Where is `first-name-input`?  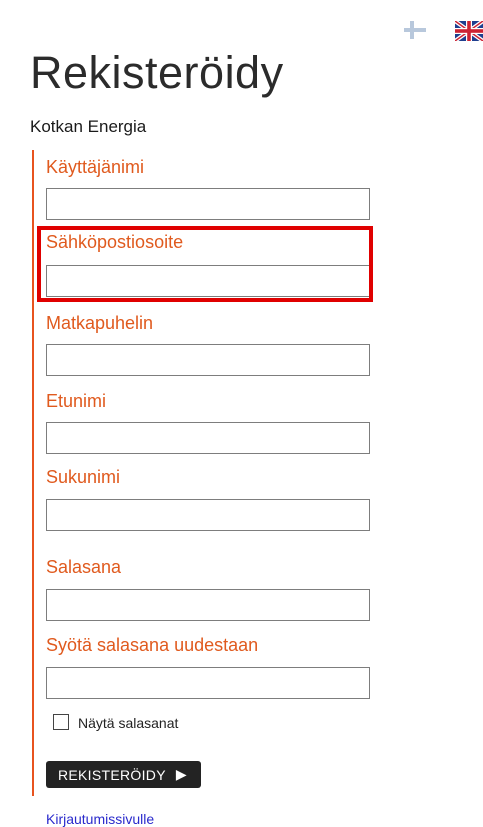 first-name-input is located at coordinates (208, 438).